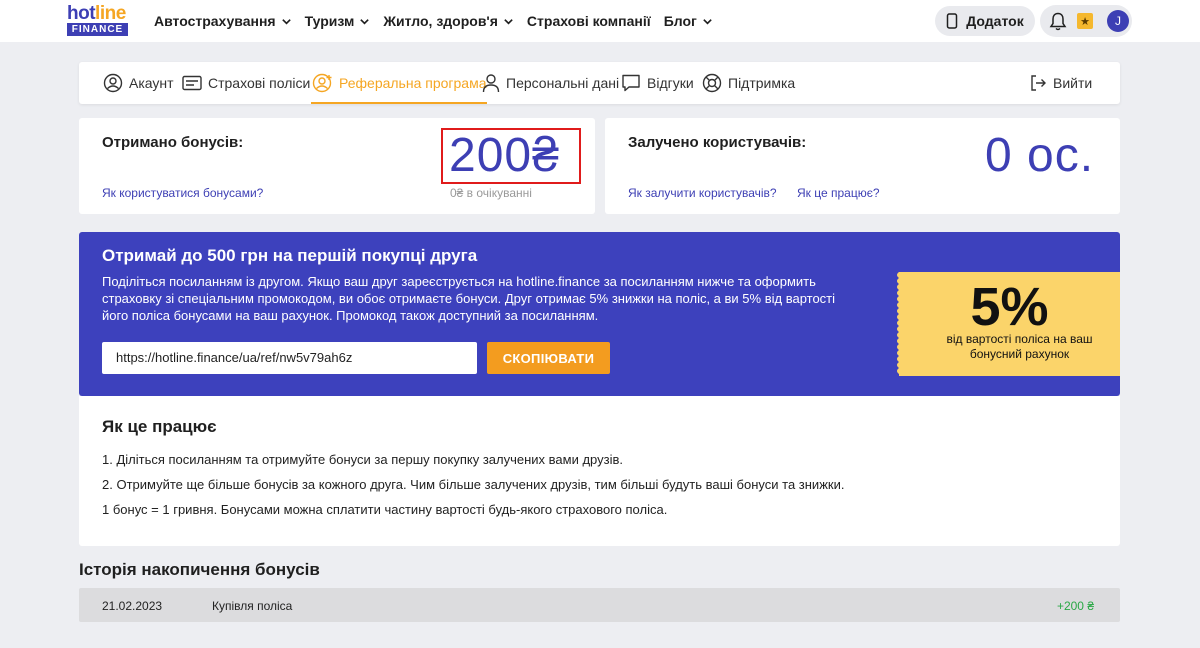 The width and height of the screenshot is (1200, 648). What do you see at coordinates (1073, 83) in the screenshot?
I see `logout-label: Вийти` at bounding box center [1073, 83].